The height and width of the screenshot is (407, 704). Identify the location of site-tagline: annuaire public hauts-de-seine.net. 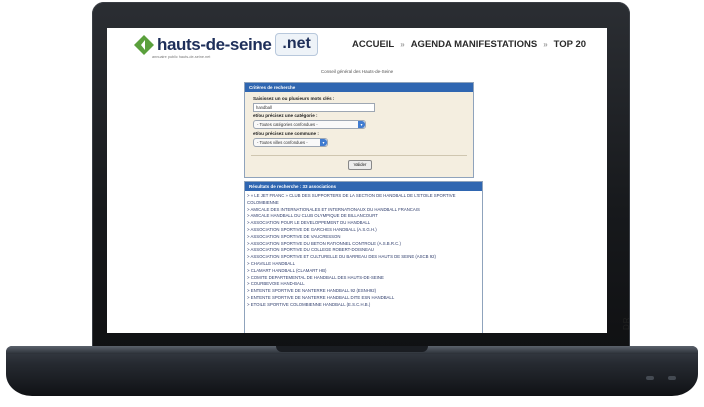
(181, 57).